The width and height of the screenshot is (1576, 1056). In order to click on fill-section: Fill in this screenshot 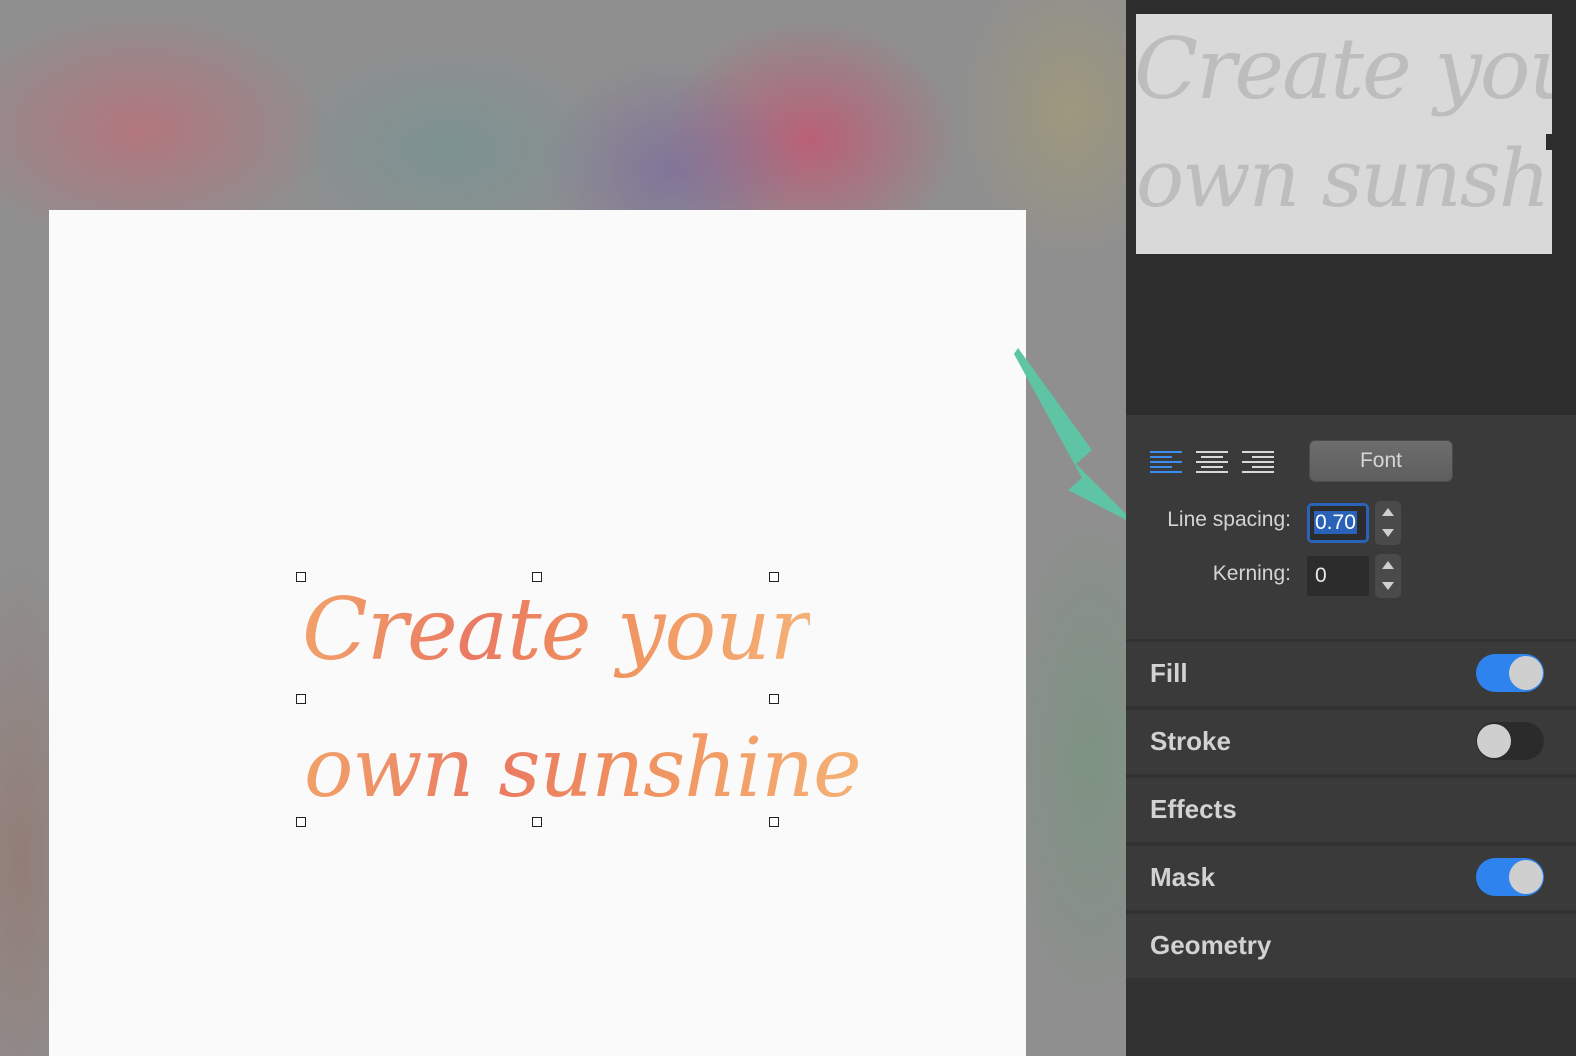, I will do `click(1351, 674)`.